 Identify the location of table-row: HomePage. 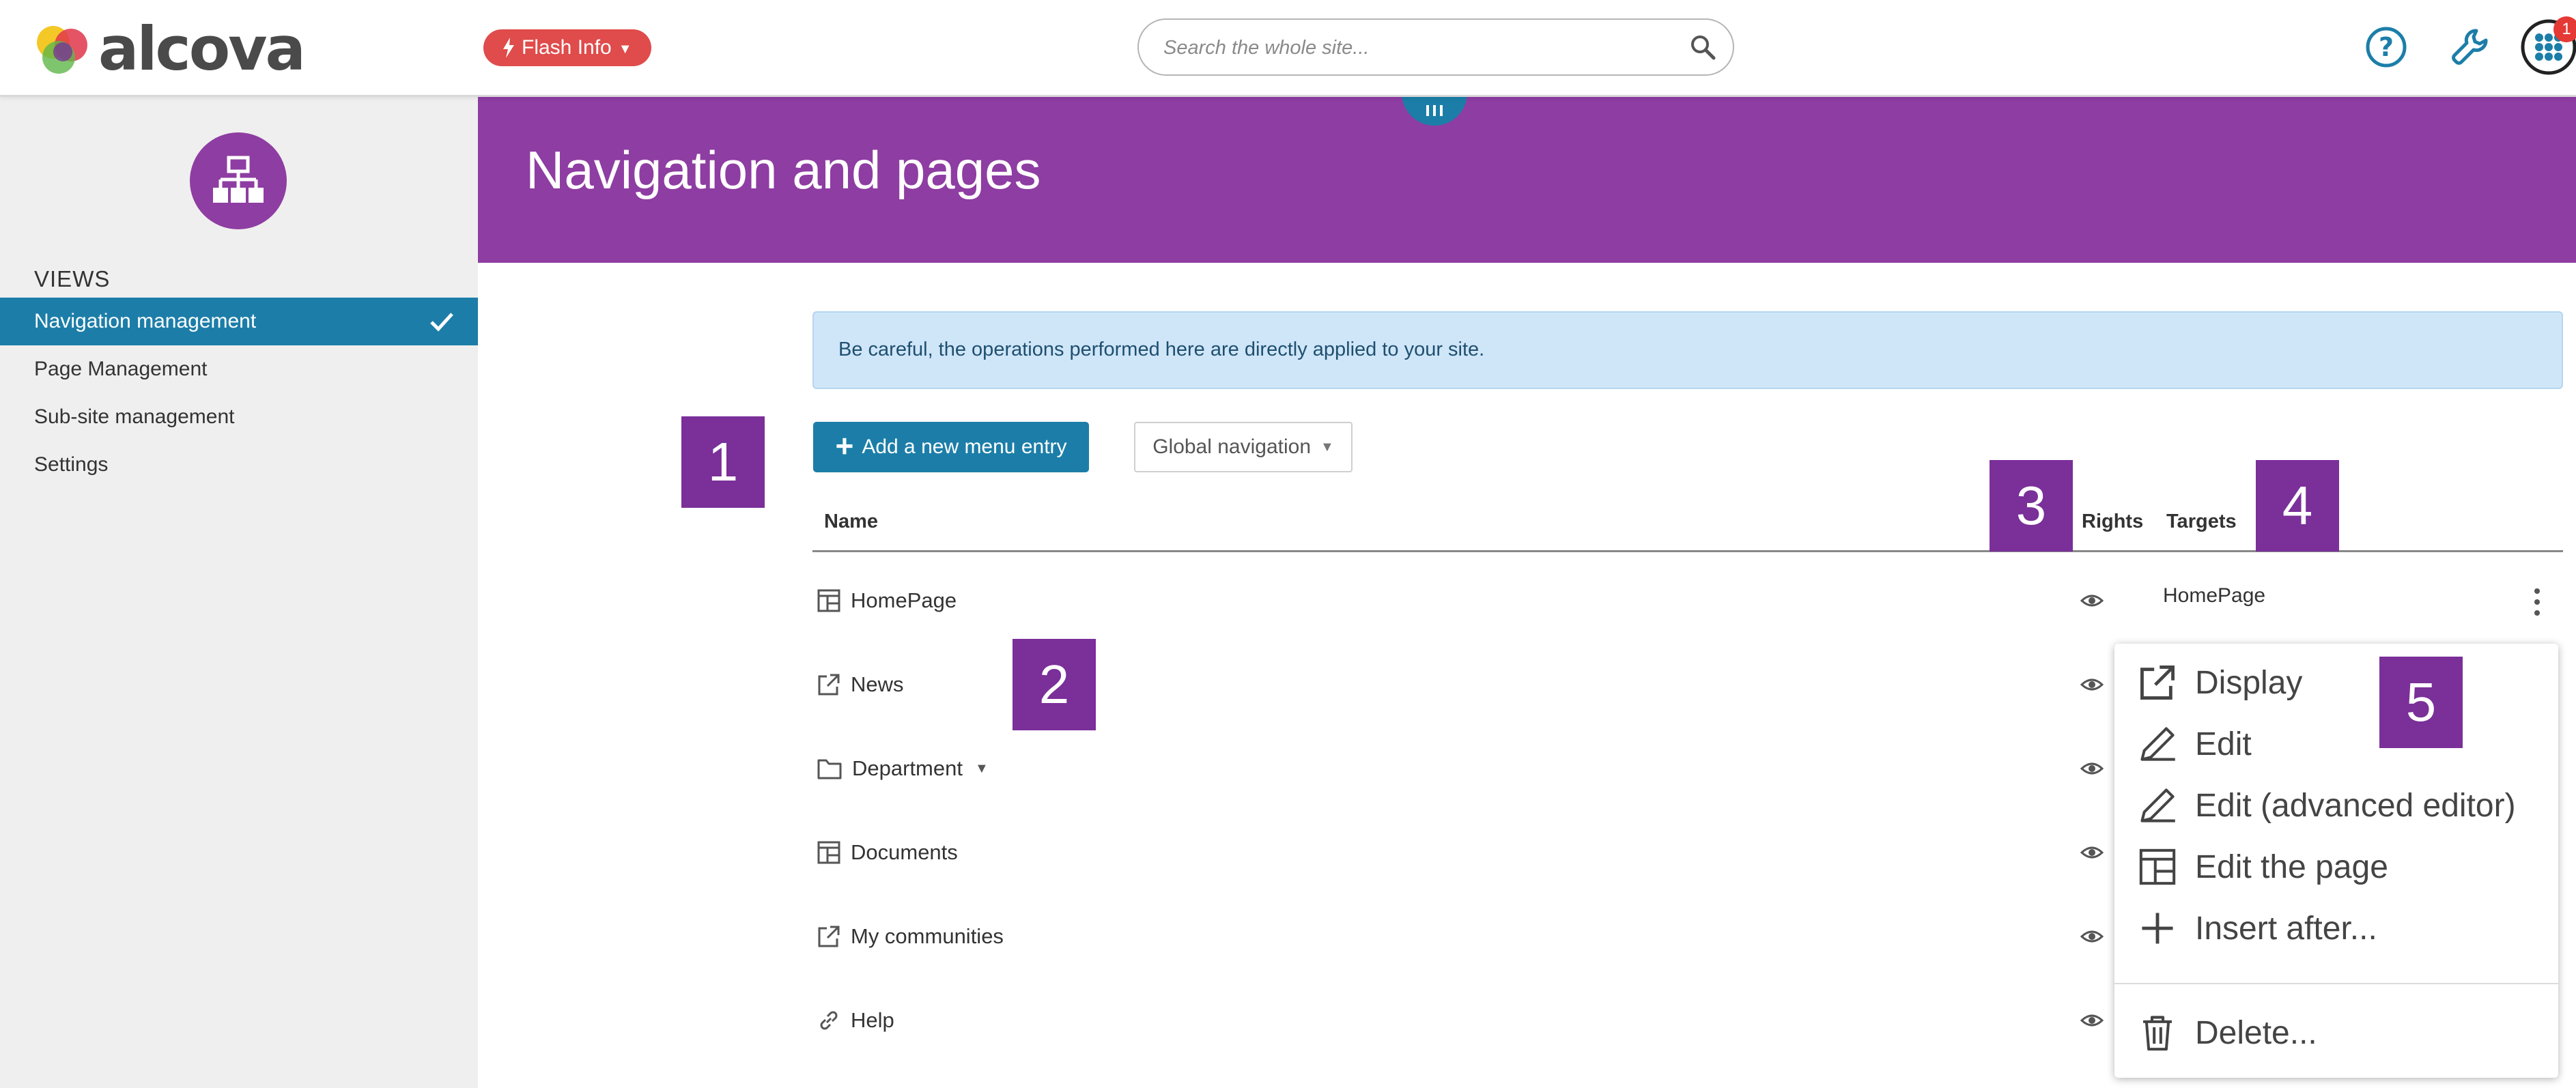
(887, 601).